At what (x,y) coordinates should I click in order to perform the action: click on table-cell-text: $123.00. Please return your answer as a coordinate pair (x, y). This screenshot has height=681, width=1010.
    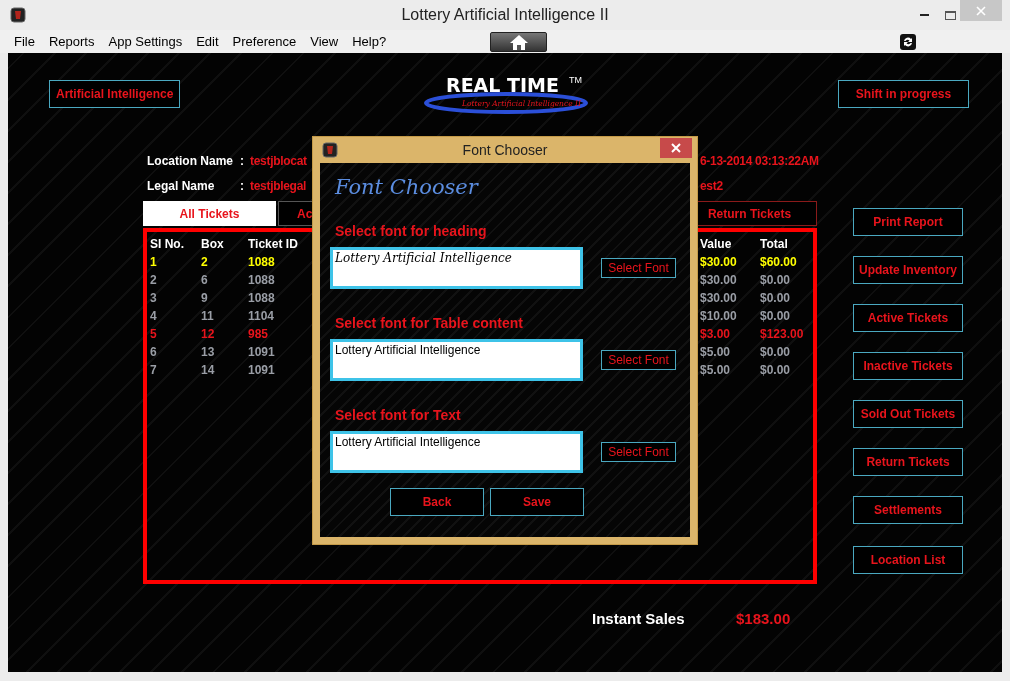
    Looking at the image, I should click on (782, 334).